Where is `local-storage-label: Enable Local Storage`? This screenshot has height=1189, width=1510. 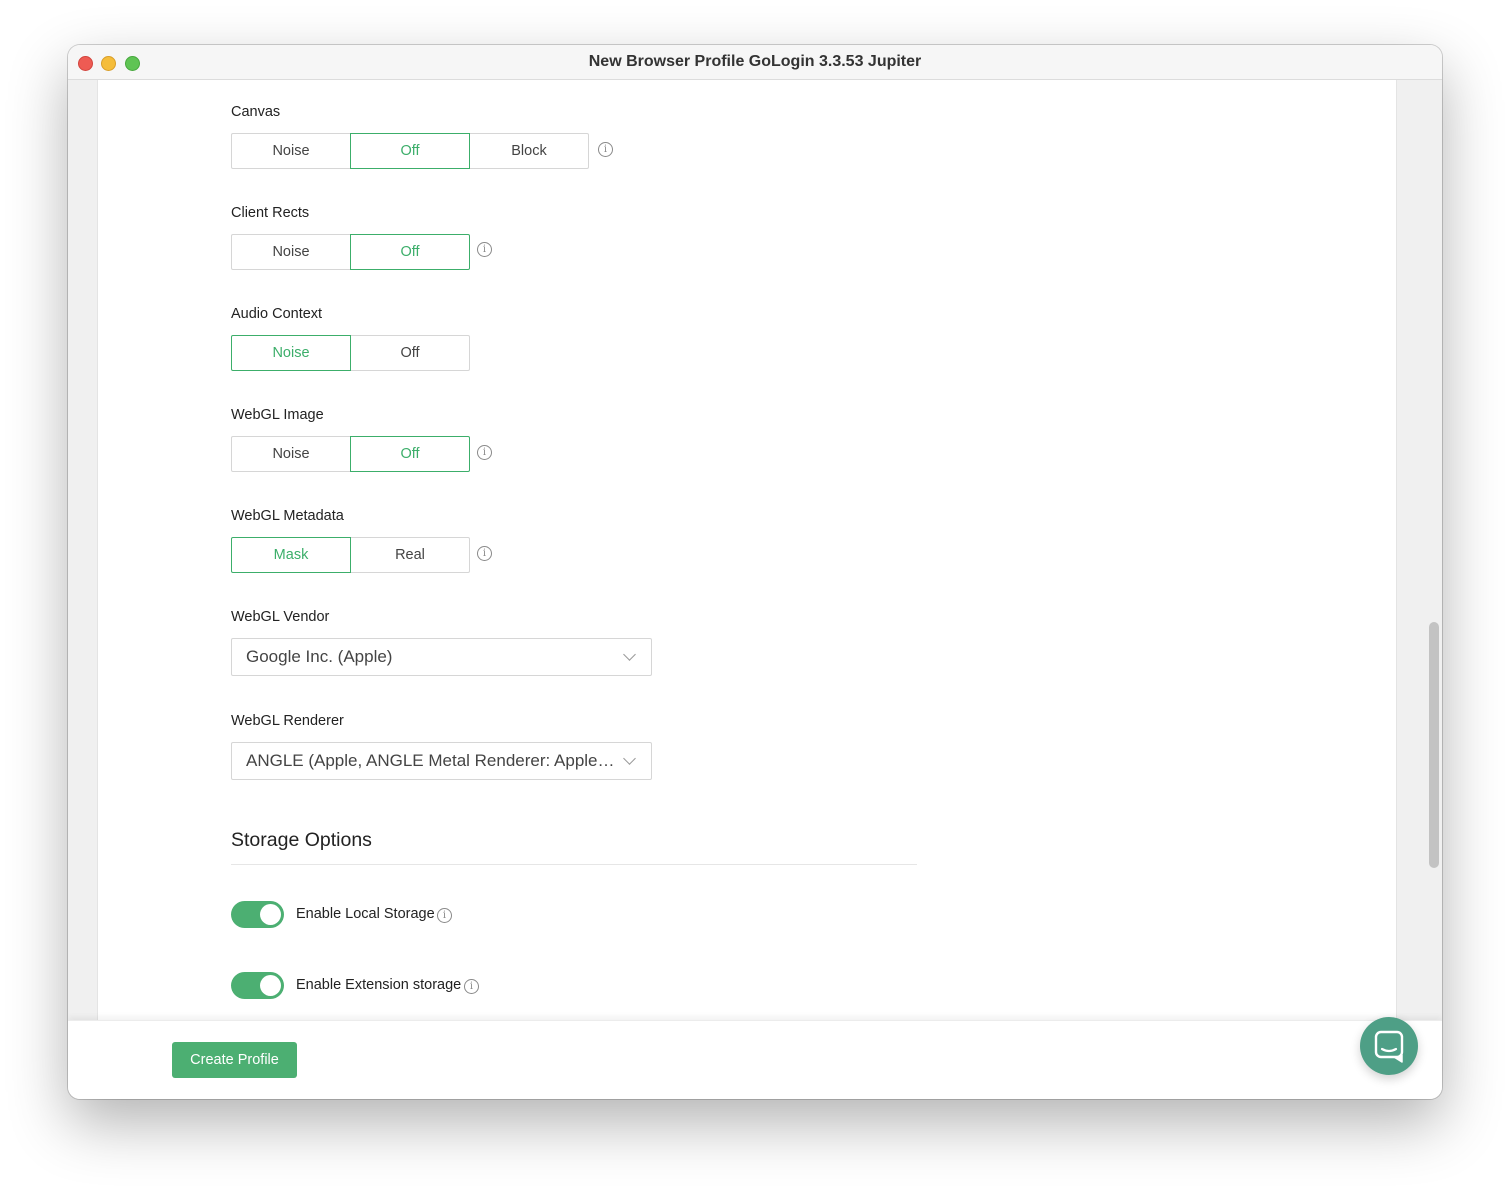
local-storage-label: Enable Local Storage is located at coordinates (365, 914).